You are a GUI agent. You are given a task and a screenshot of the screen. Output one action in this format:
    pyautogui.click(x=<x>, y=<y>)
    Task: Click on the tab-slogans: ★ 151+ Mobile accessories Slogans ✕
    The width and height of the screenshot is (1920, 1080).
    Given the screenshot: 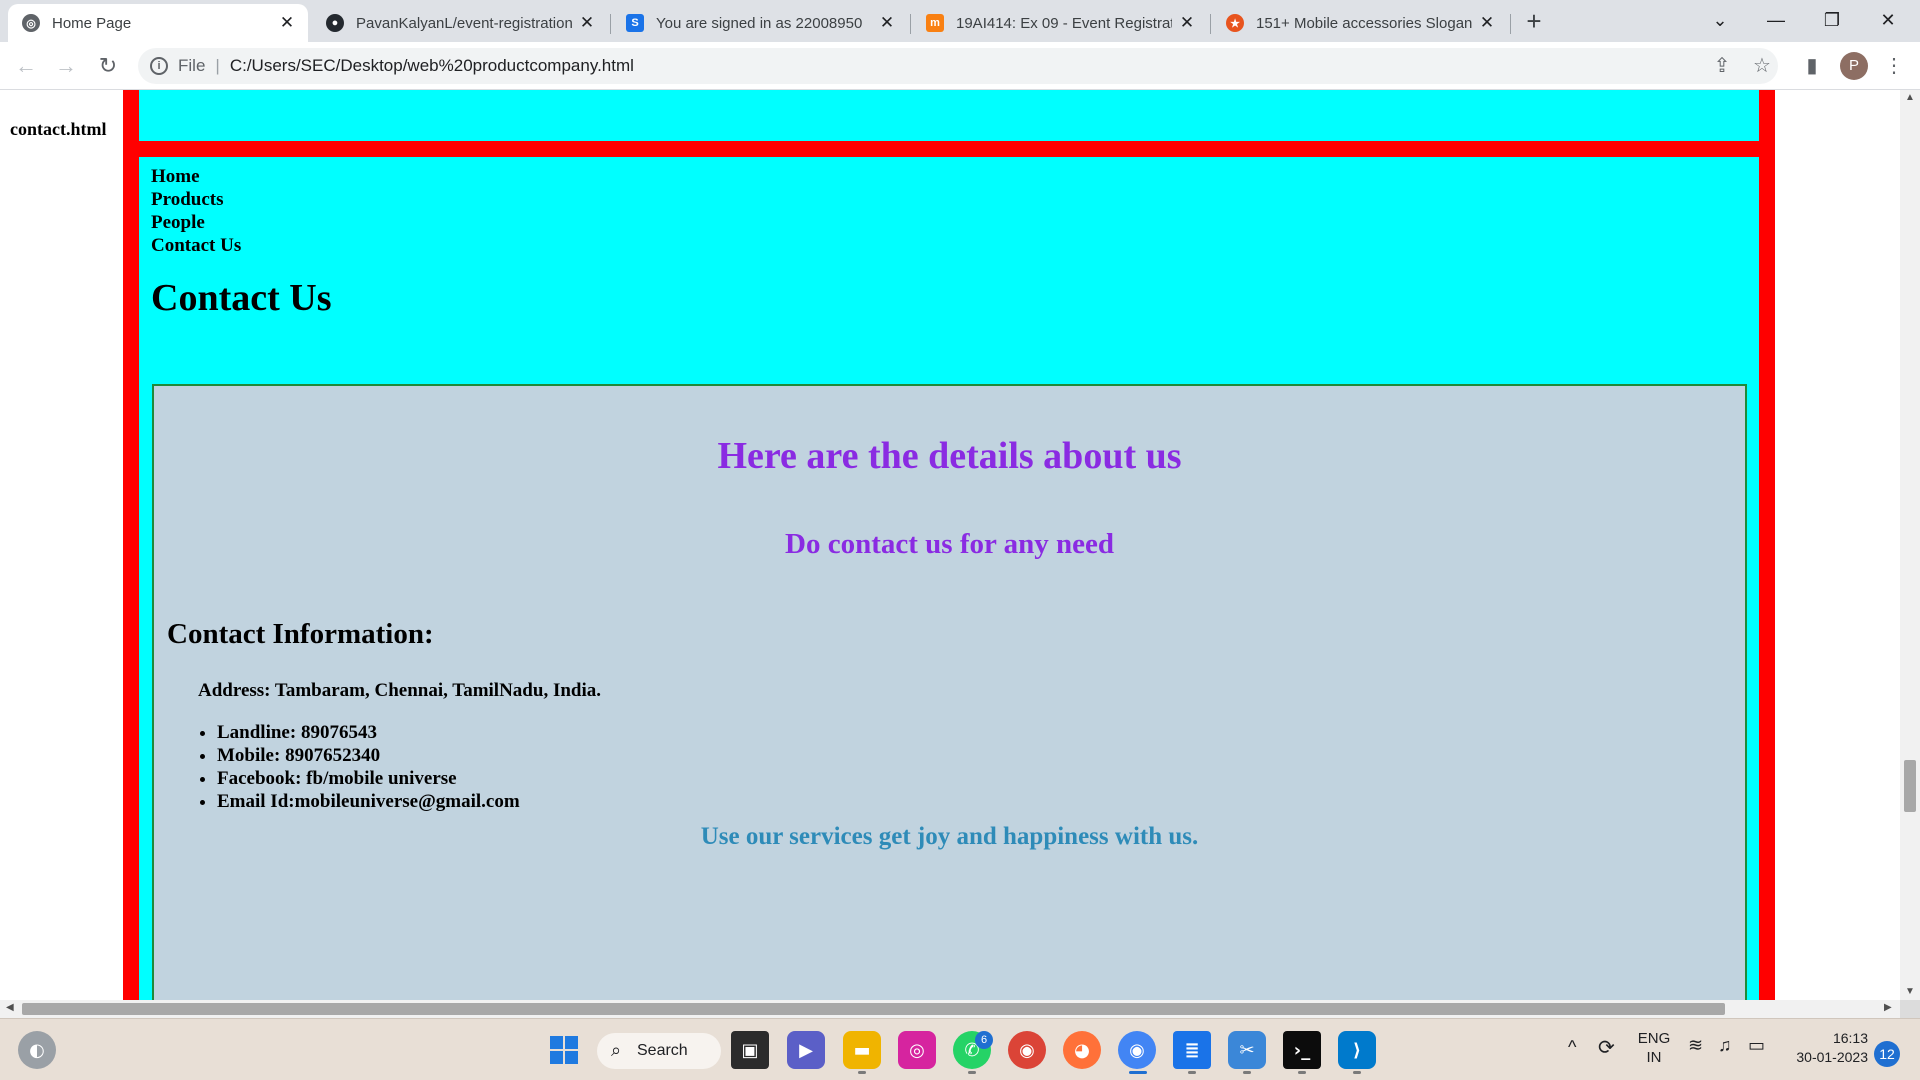 What is the action you would take?
    pyautogui.click(x=1360, y=23)
    